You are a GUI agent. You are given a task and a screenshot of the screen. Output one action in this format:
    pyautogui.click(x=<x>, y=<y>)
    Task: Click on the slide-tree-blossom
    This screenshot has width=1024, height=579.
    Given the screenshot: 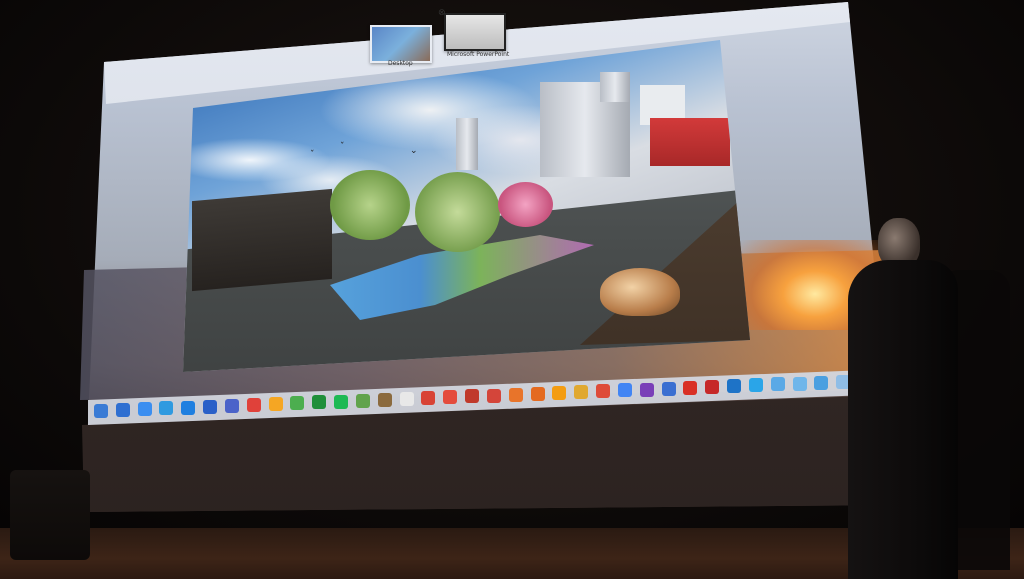 What is the action you would take?
    pyautogui.click(x=525, y=204)
    